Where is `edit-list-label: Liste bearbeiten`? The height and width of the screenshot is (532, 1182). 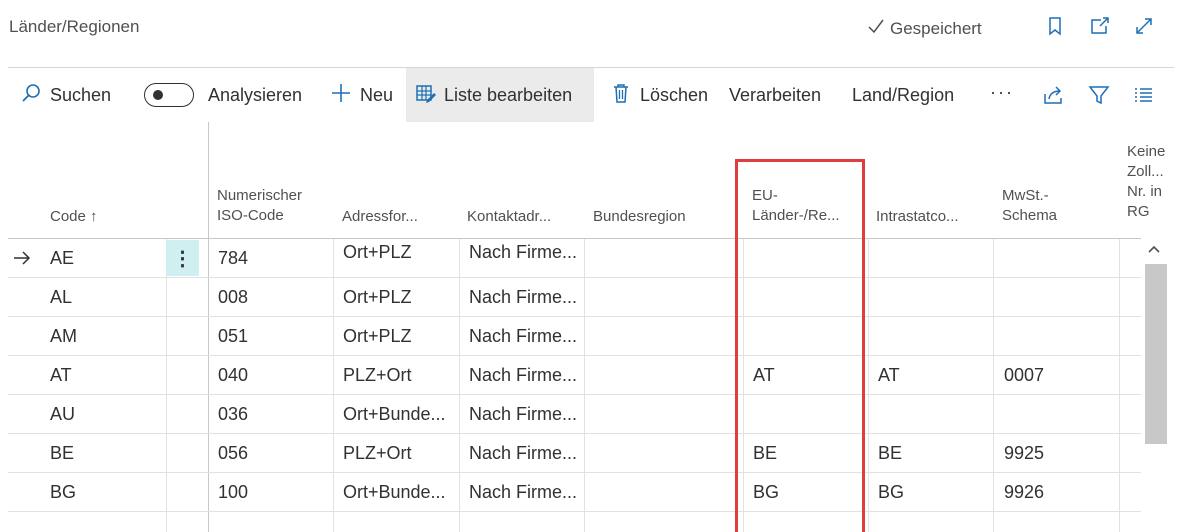 edit-list-label: Liste bearbeiten is located at coordinates (508, 94).